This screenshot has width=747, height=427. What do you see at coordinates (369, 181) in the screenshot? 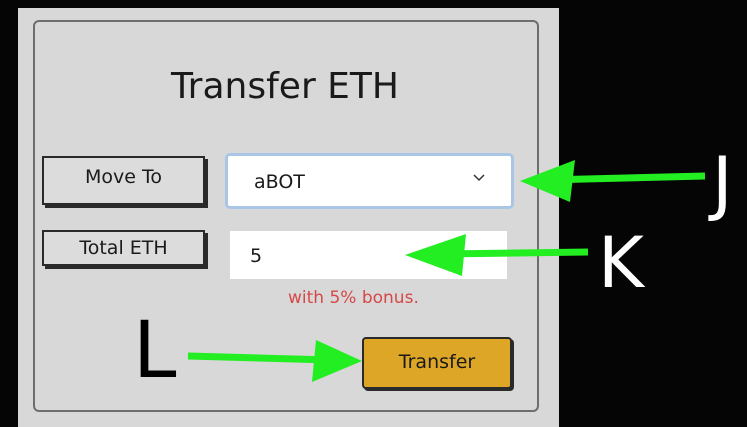
I see `move-to-select: aBOT` at bounding box center [369, 181].